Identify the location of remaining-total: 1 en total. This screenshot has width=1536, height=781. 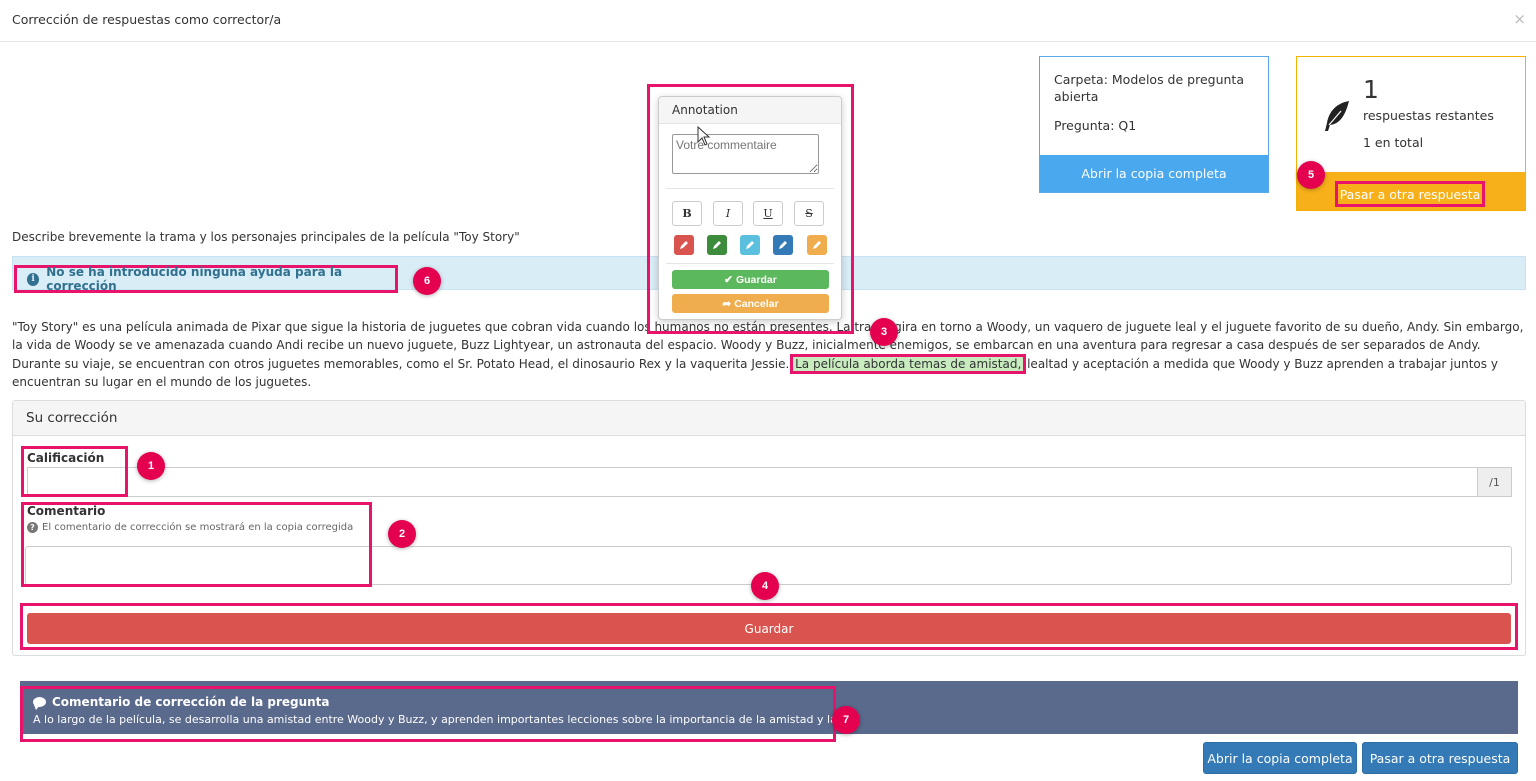
(1393, 142).